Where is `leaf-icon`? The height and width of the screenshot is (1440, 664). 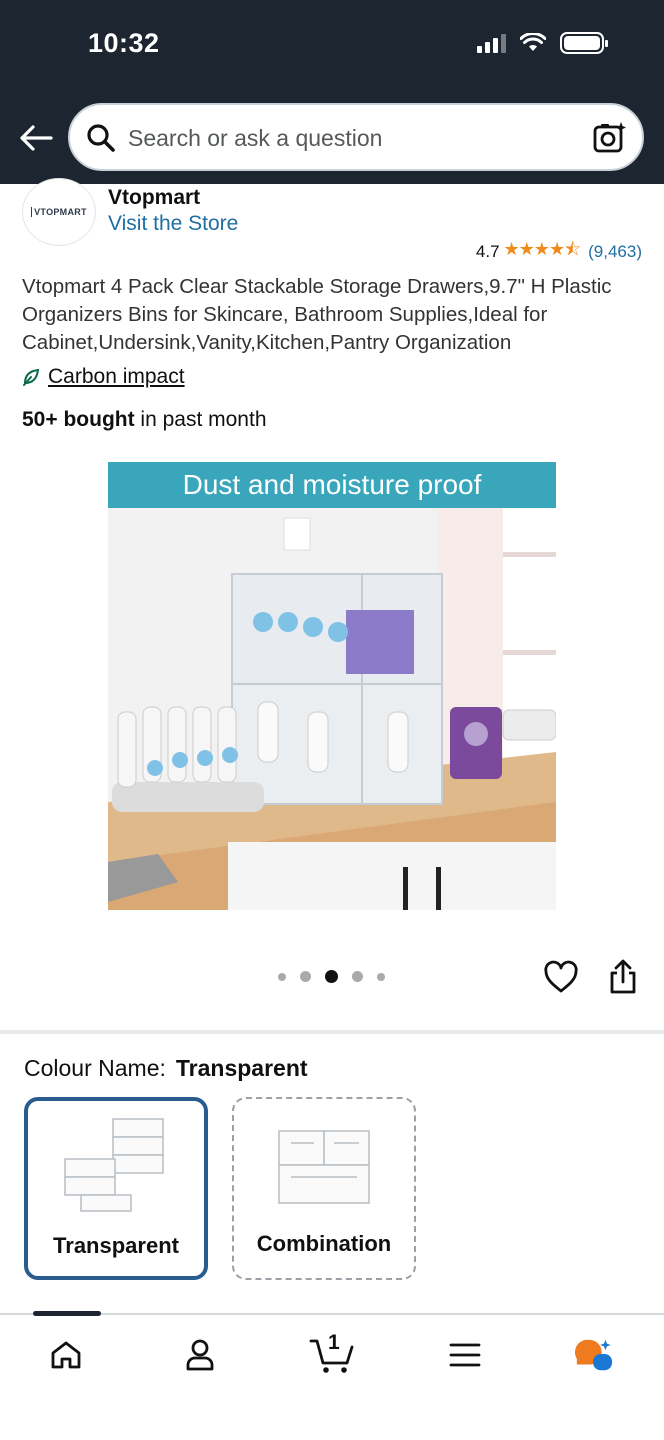
leaf-icon is located at coordinates (31, 377).